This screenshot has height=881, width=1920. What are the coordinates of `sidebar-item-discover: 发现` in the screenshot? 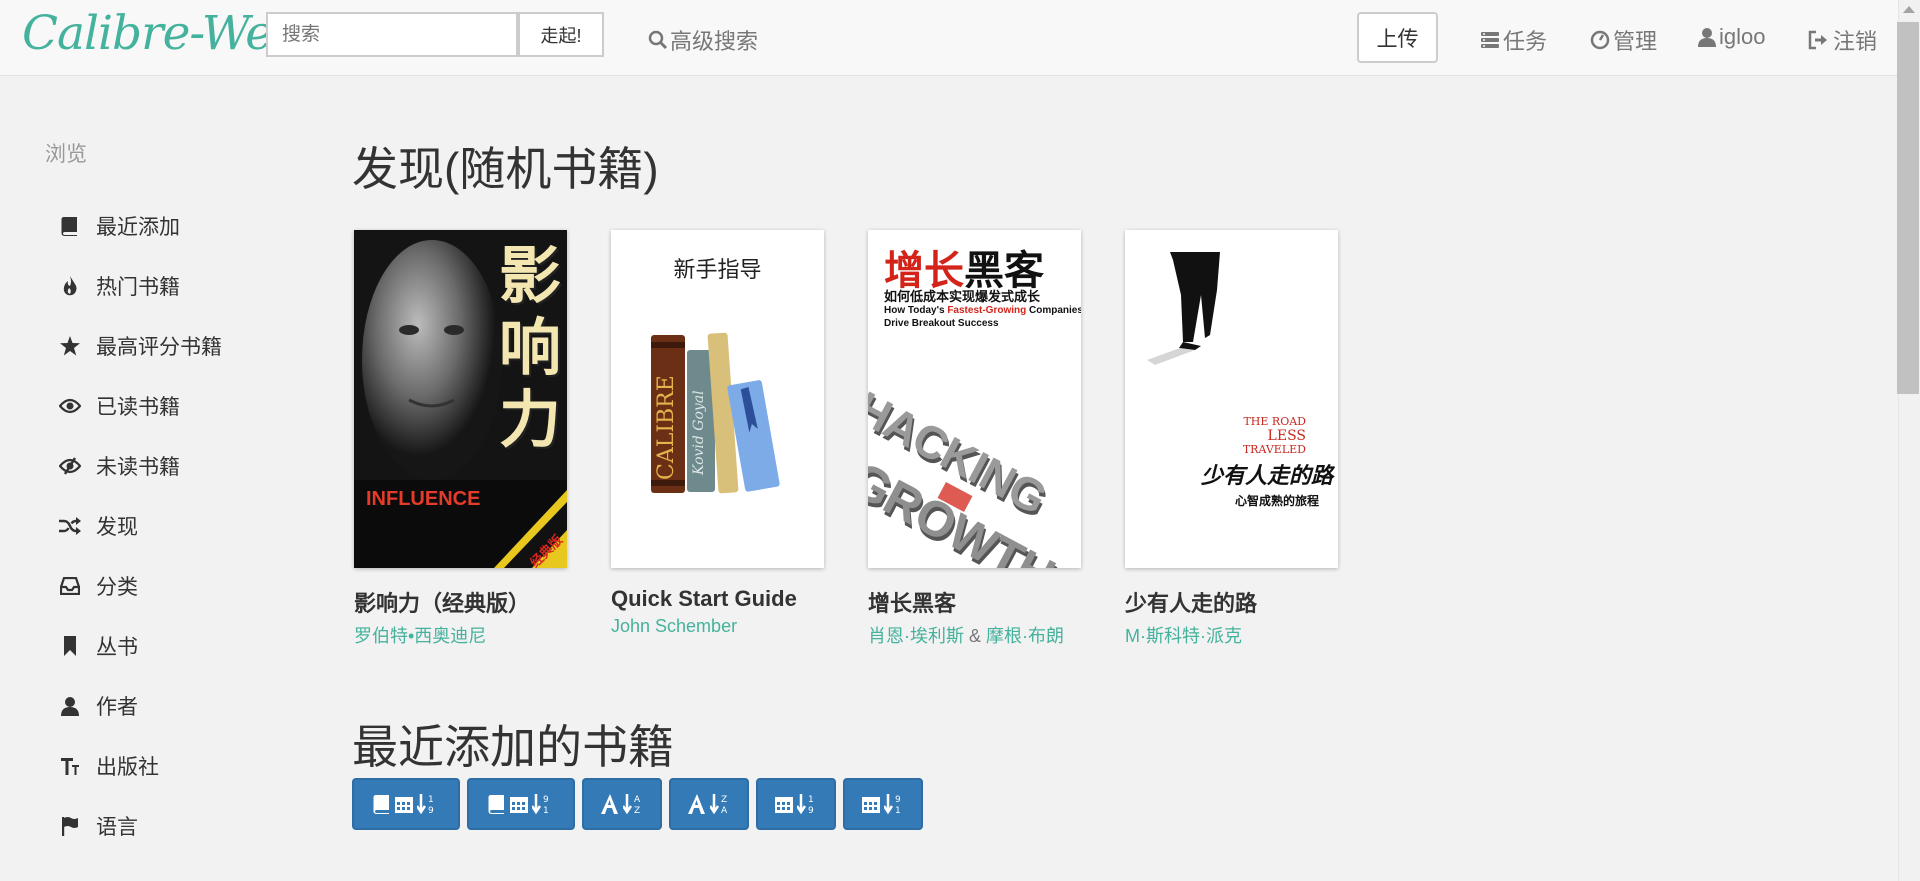 It's located at (98, 526).